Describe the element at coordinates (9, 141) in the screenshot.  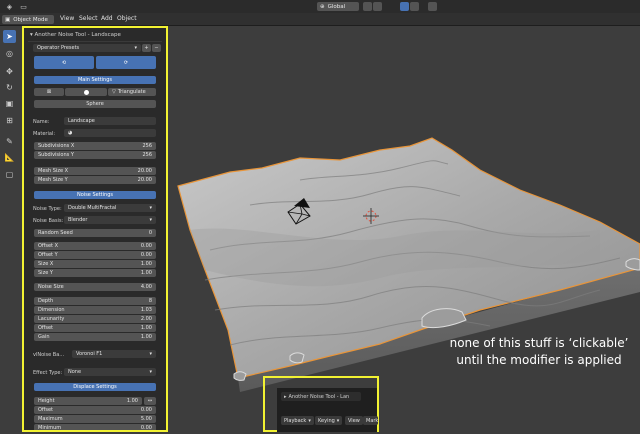
I see `annotate-tool-icon: ✎` at that location.